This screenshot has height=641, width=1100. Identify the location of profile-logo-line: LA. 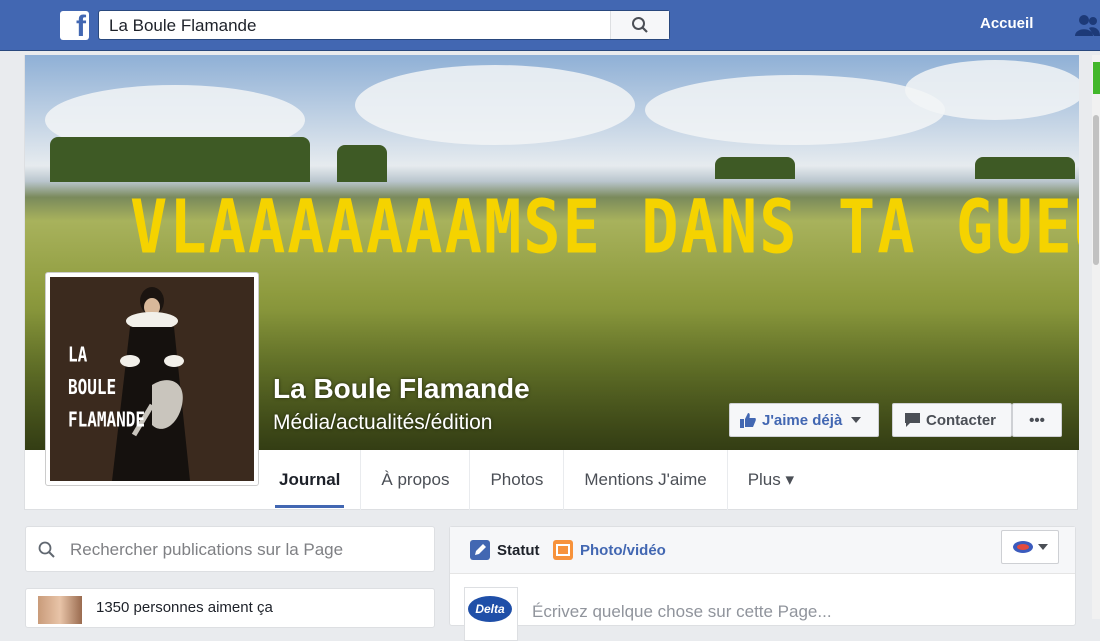
(78, 354).